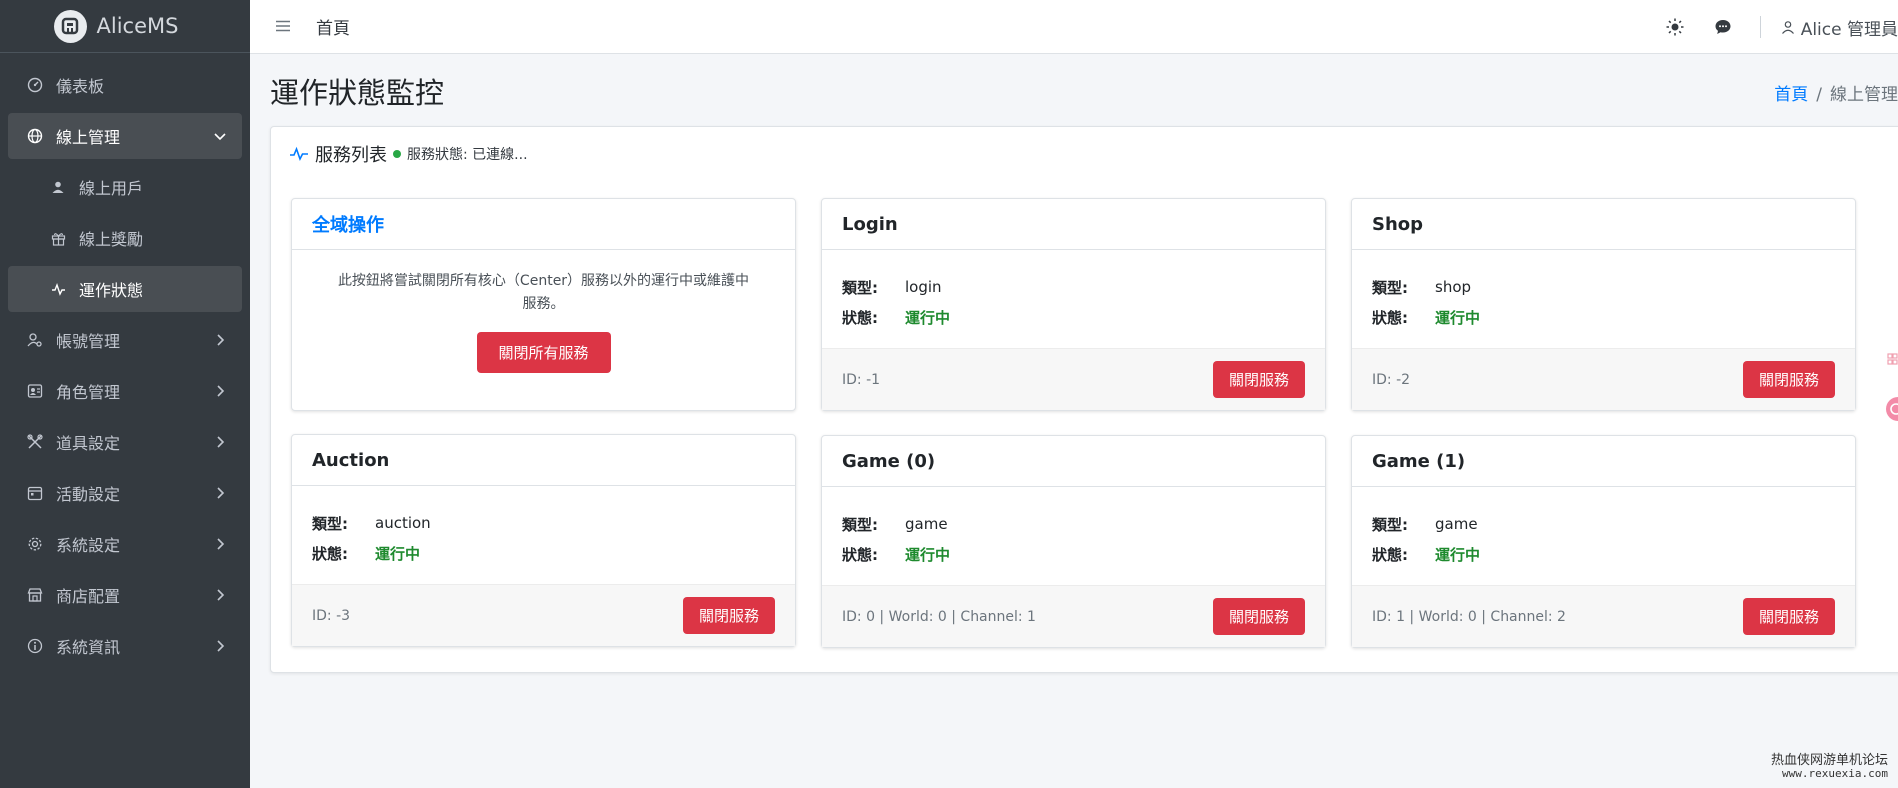  Describe the element at coordinates (543, 460) in the screenshot. I see `card-title: Auction` at that location.